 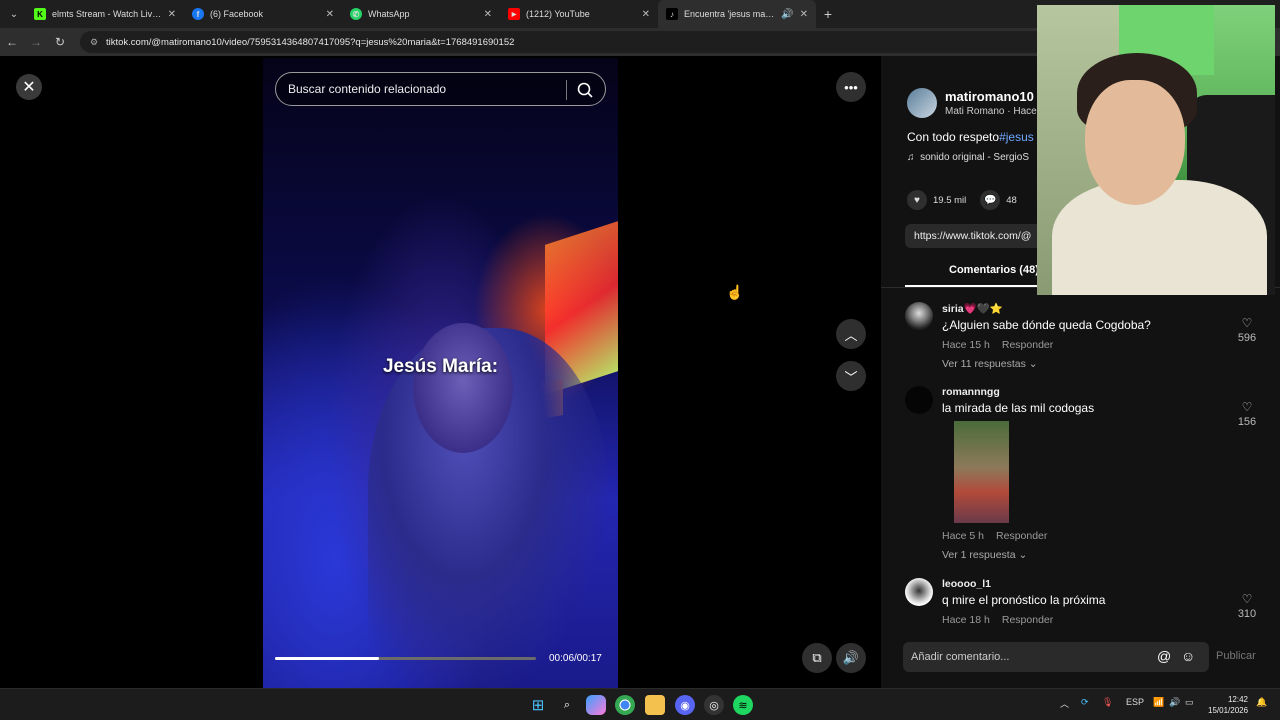 What do you see at coordinates (911, 157) in the screenshot?
I see `music-note-icon: ♫` at bounding box center [911, 157].